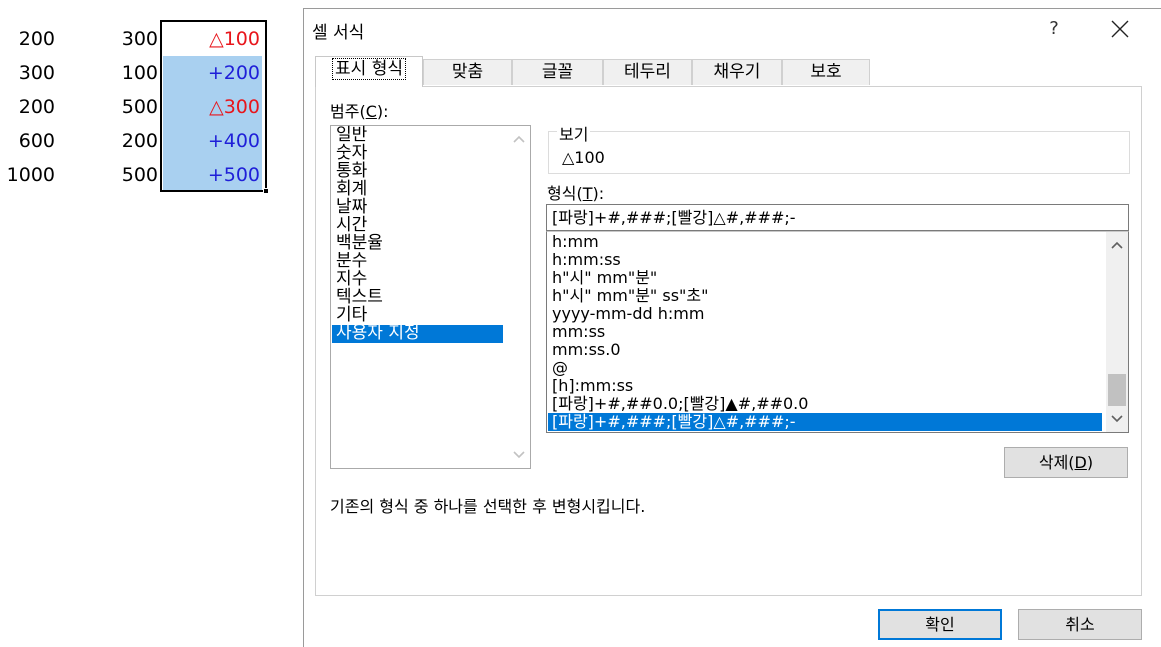  Describe the element at coordinates (488, 506) in the screenshot. I see `format-description: 기존의 형식 중 하나를 선택한 후 변형시킵니다.` at that location.